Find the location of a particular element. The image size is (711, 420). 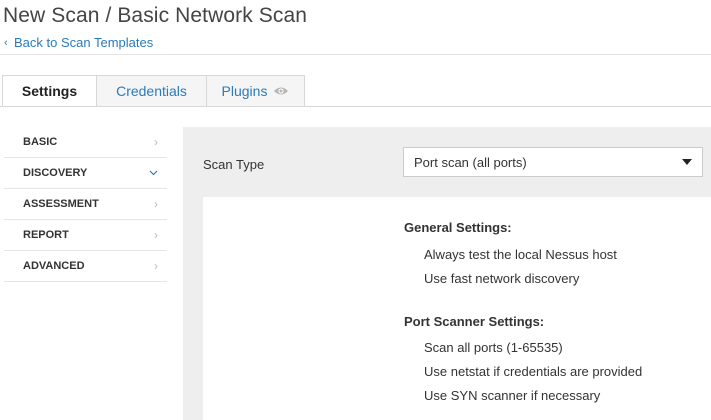

sidebar-item-report: REPORT › is located at coordinates (85, 235).